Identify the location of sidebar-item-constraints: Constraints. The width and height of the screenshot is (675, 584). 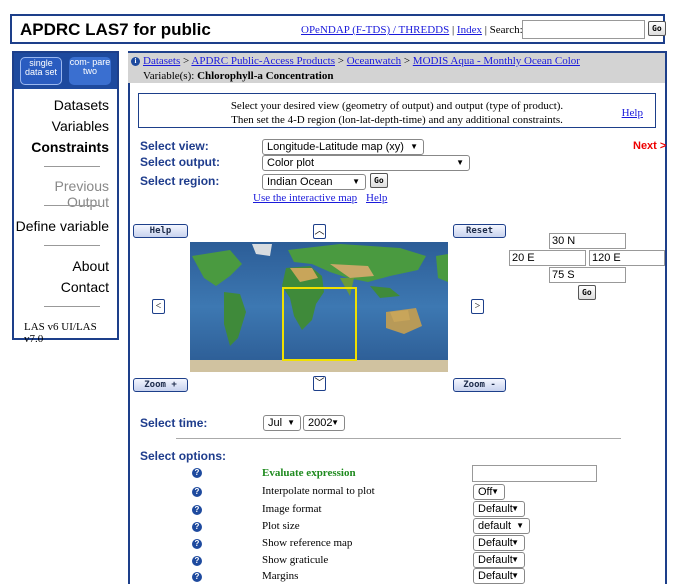
(70, 147).